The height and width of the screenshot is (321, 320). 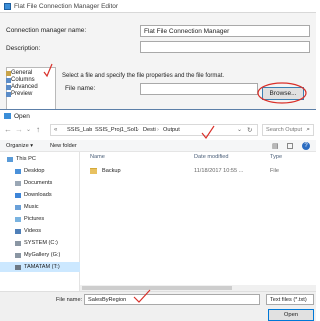 I want to click on filename-checkmark-annotation, so click(x=142, y=296).